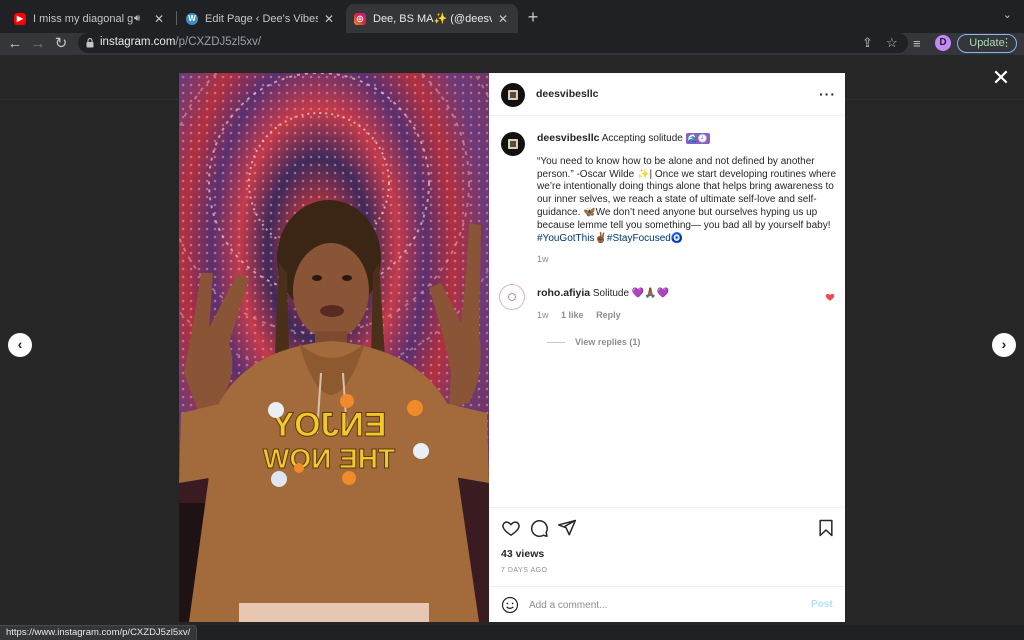  What do you see at coordinates (1001, 78) in the screenshot?
I see `close-modal-icon: ✕` at bounding box center [1001, 78].